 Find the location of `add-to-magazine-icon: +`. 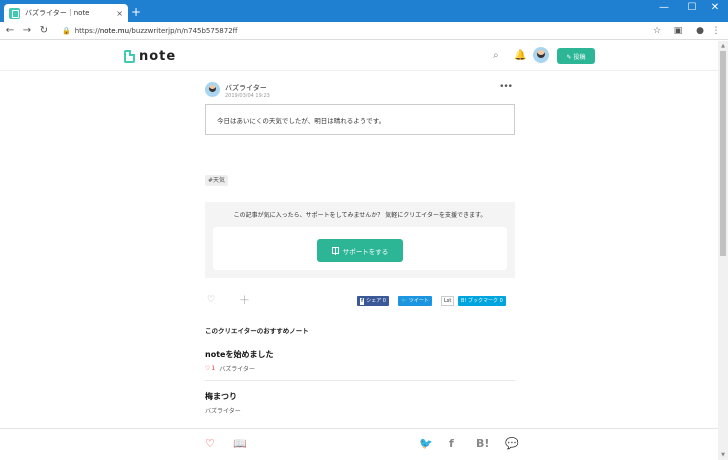

add-to-magazine-icon: + is located at coordinates (244, 300).